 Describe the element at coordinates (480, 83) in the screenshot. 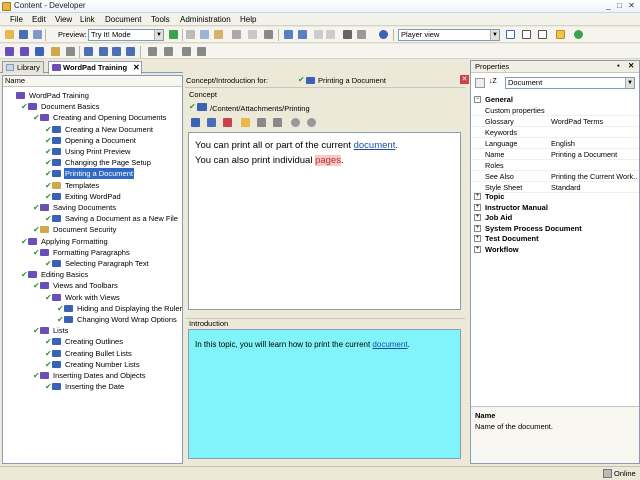

I see `categorized-icon` at that location.